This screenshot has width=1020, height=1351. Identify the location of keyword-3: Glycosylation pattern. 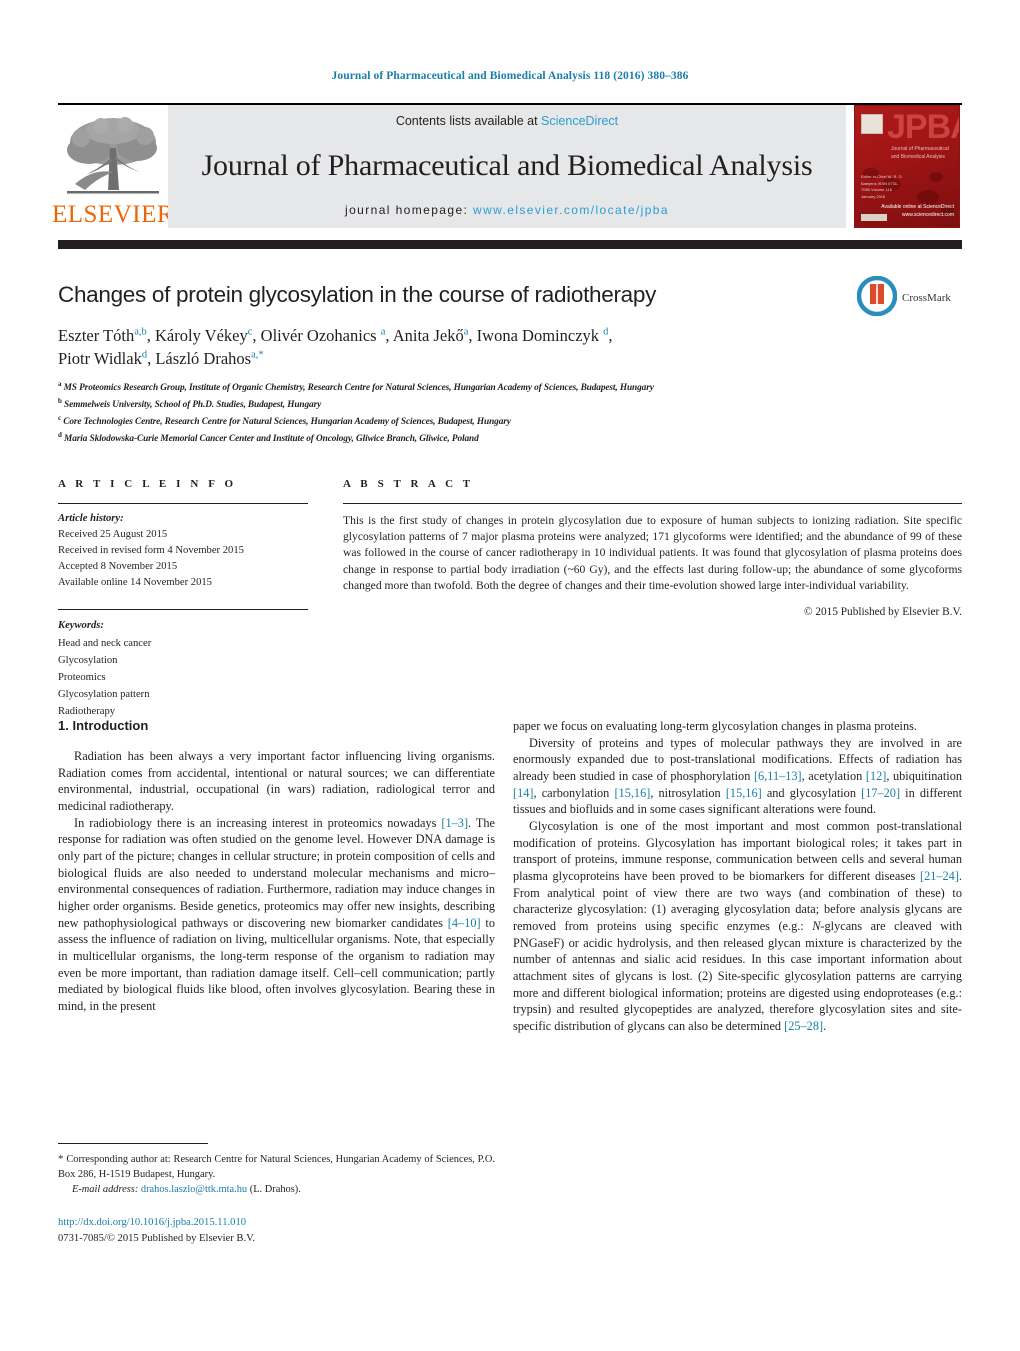
(104, 695).